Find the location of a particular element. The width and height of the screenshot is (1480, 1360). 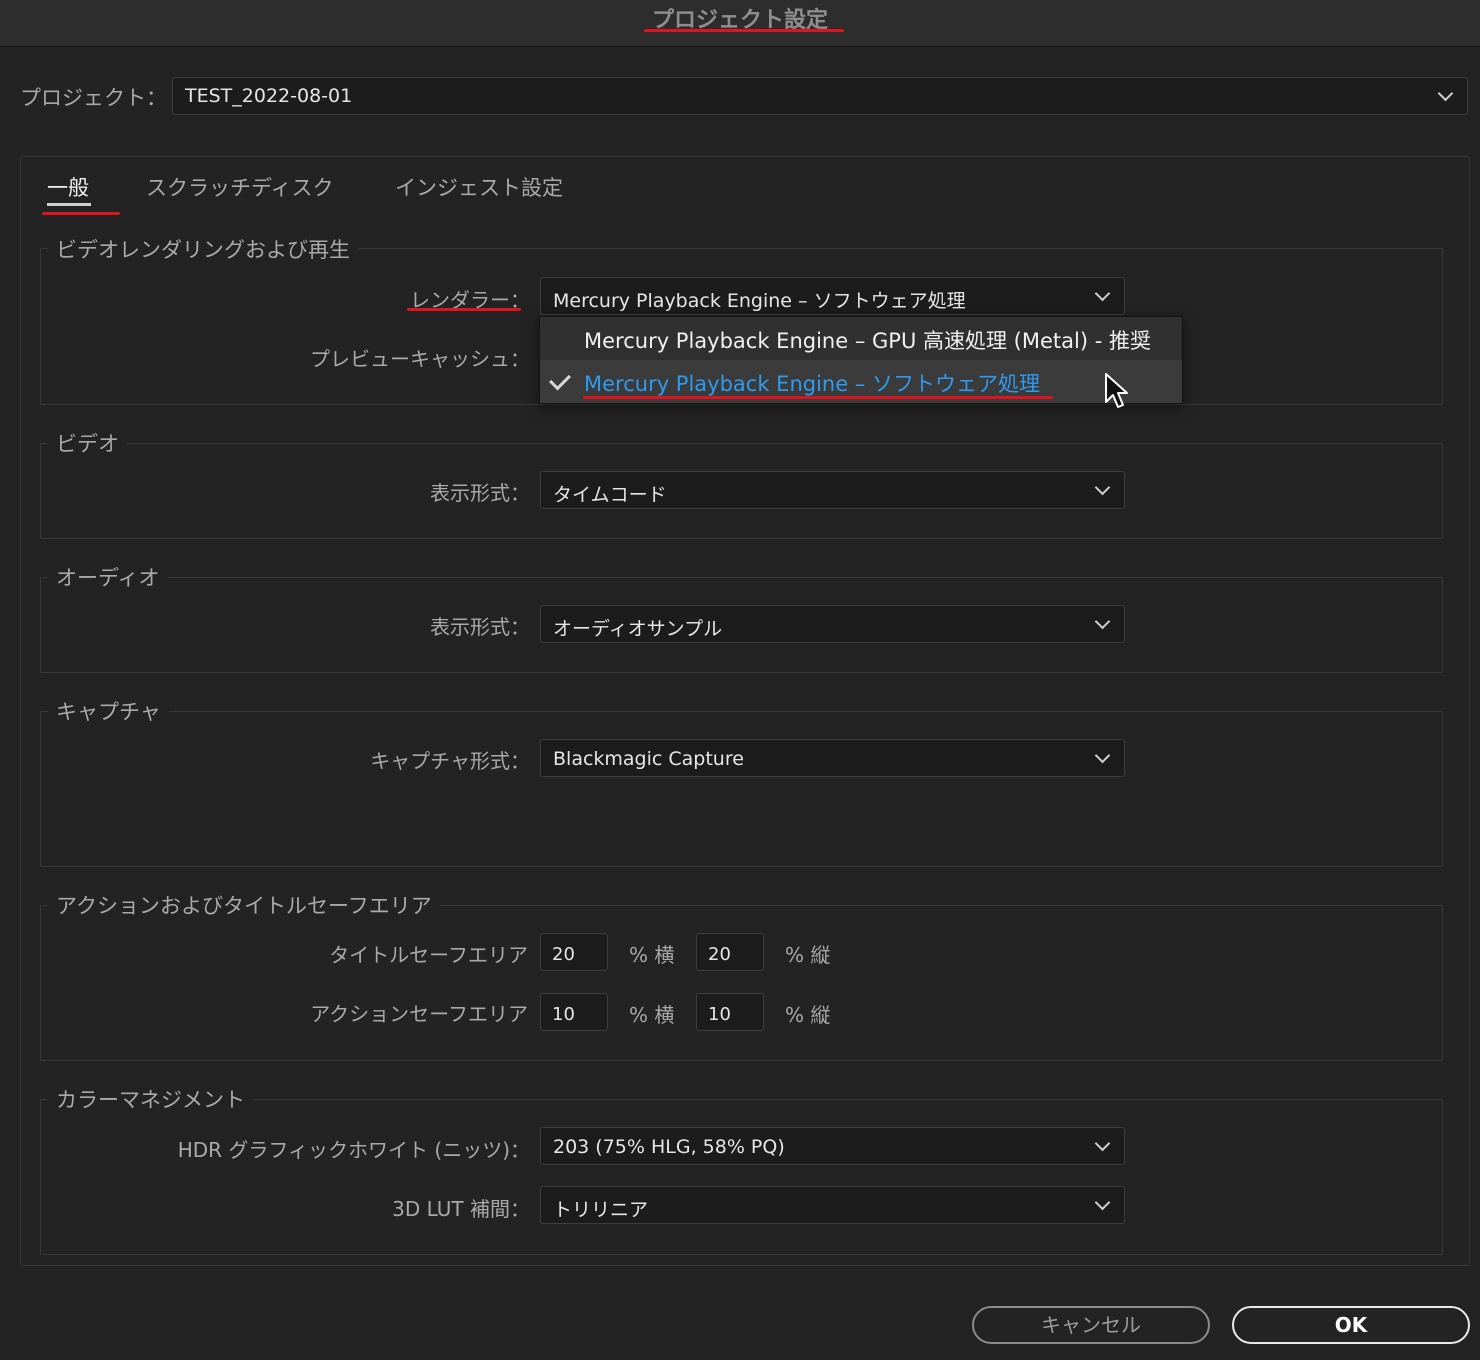

tab-annotation-underline is located at coordinates (81, 213).